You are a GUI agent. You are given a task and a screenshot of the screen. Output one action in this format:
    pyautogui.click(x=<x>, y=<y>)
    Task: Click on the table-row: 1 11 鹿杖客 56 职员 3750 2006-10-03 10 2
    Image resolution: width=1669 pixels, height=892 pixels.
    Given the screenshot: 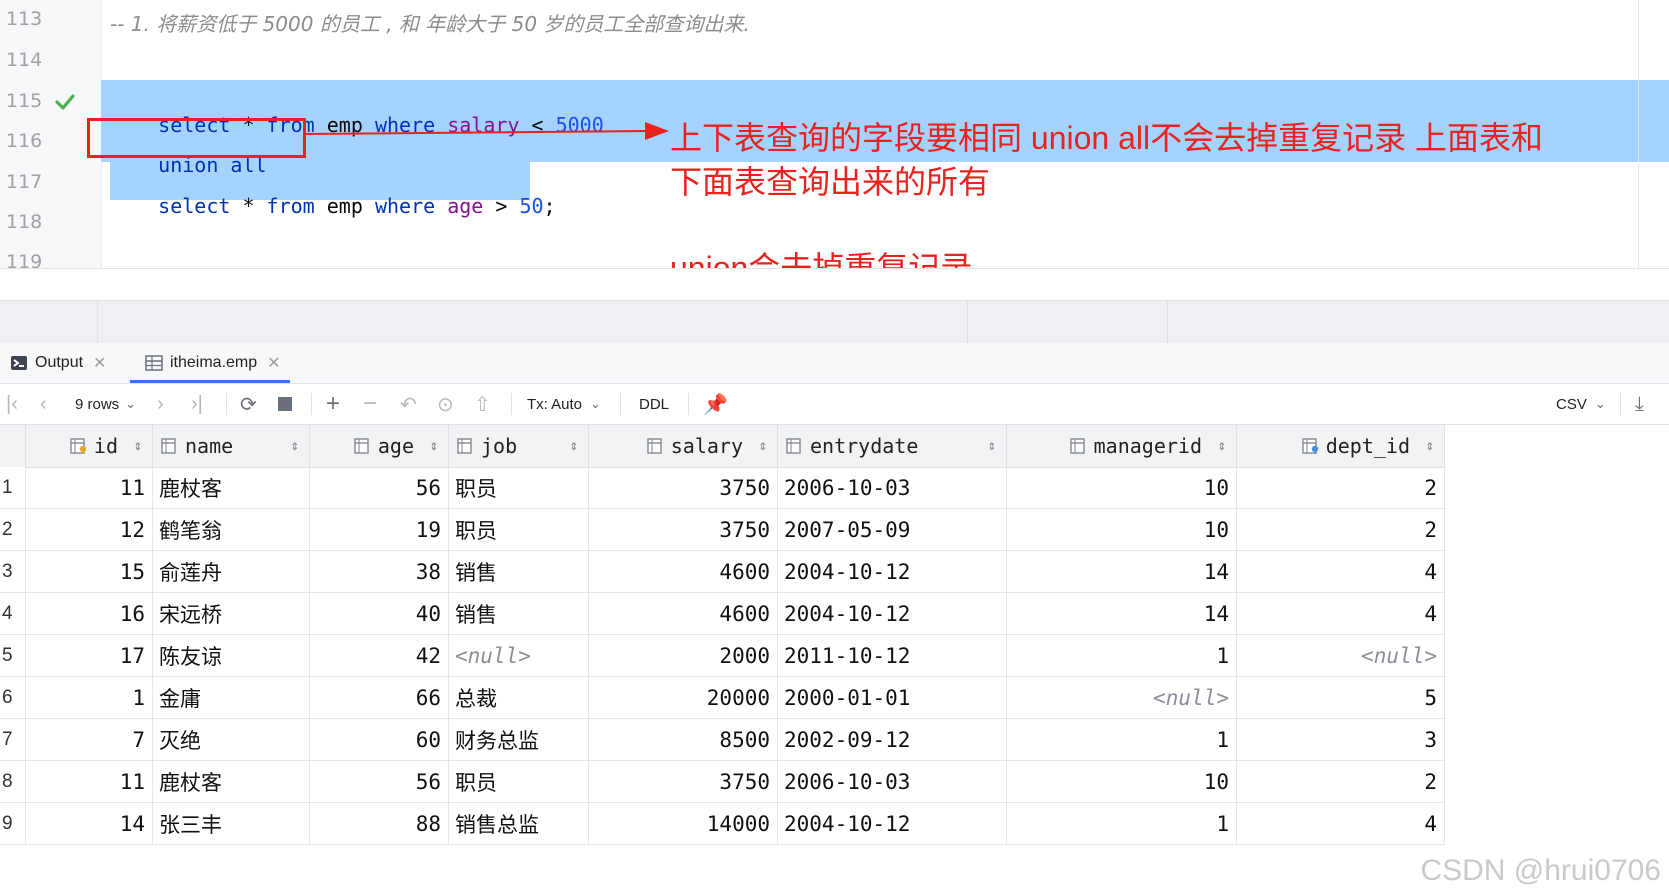 What is the action you would take?
    pyautogui.click(x=722, y=488)
    